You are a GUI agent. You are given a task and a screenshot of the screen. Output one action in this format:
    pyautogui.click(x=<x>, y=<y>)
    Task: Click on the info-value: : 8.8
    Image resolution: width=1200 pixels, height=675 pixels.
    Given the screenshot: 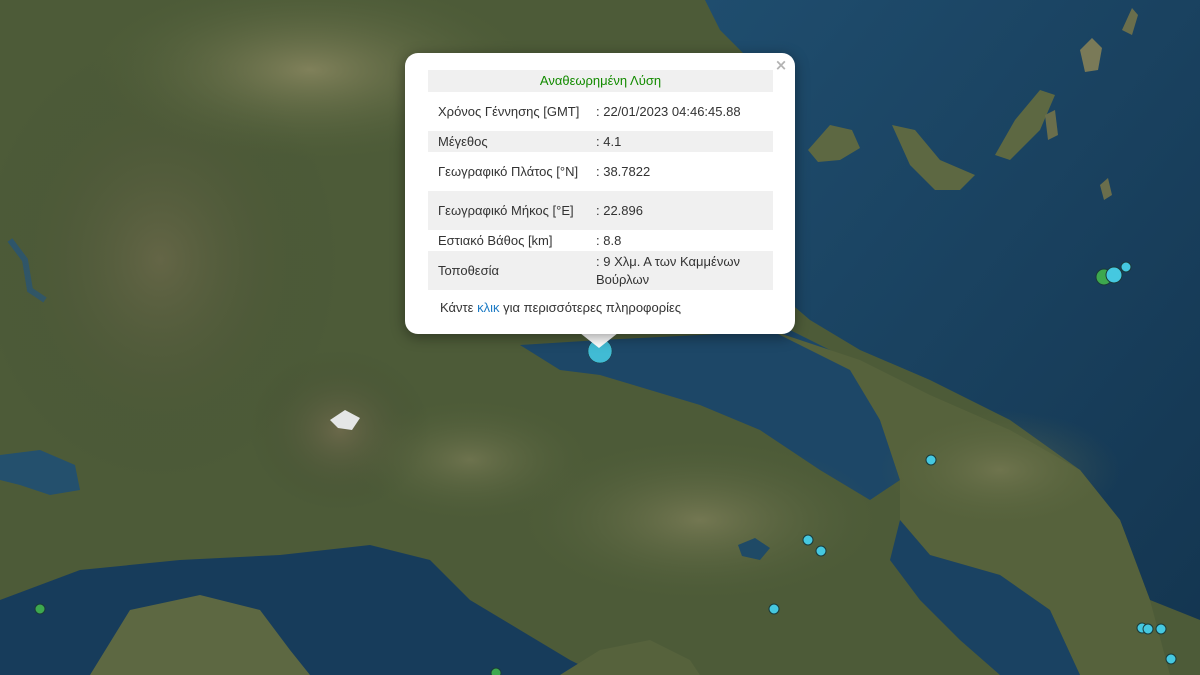 What is the action you would take?
    pyautogui.click(x=609, y=240)
    